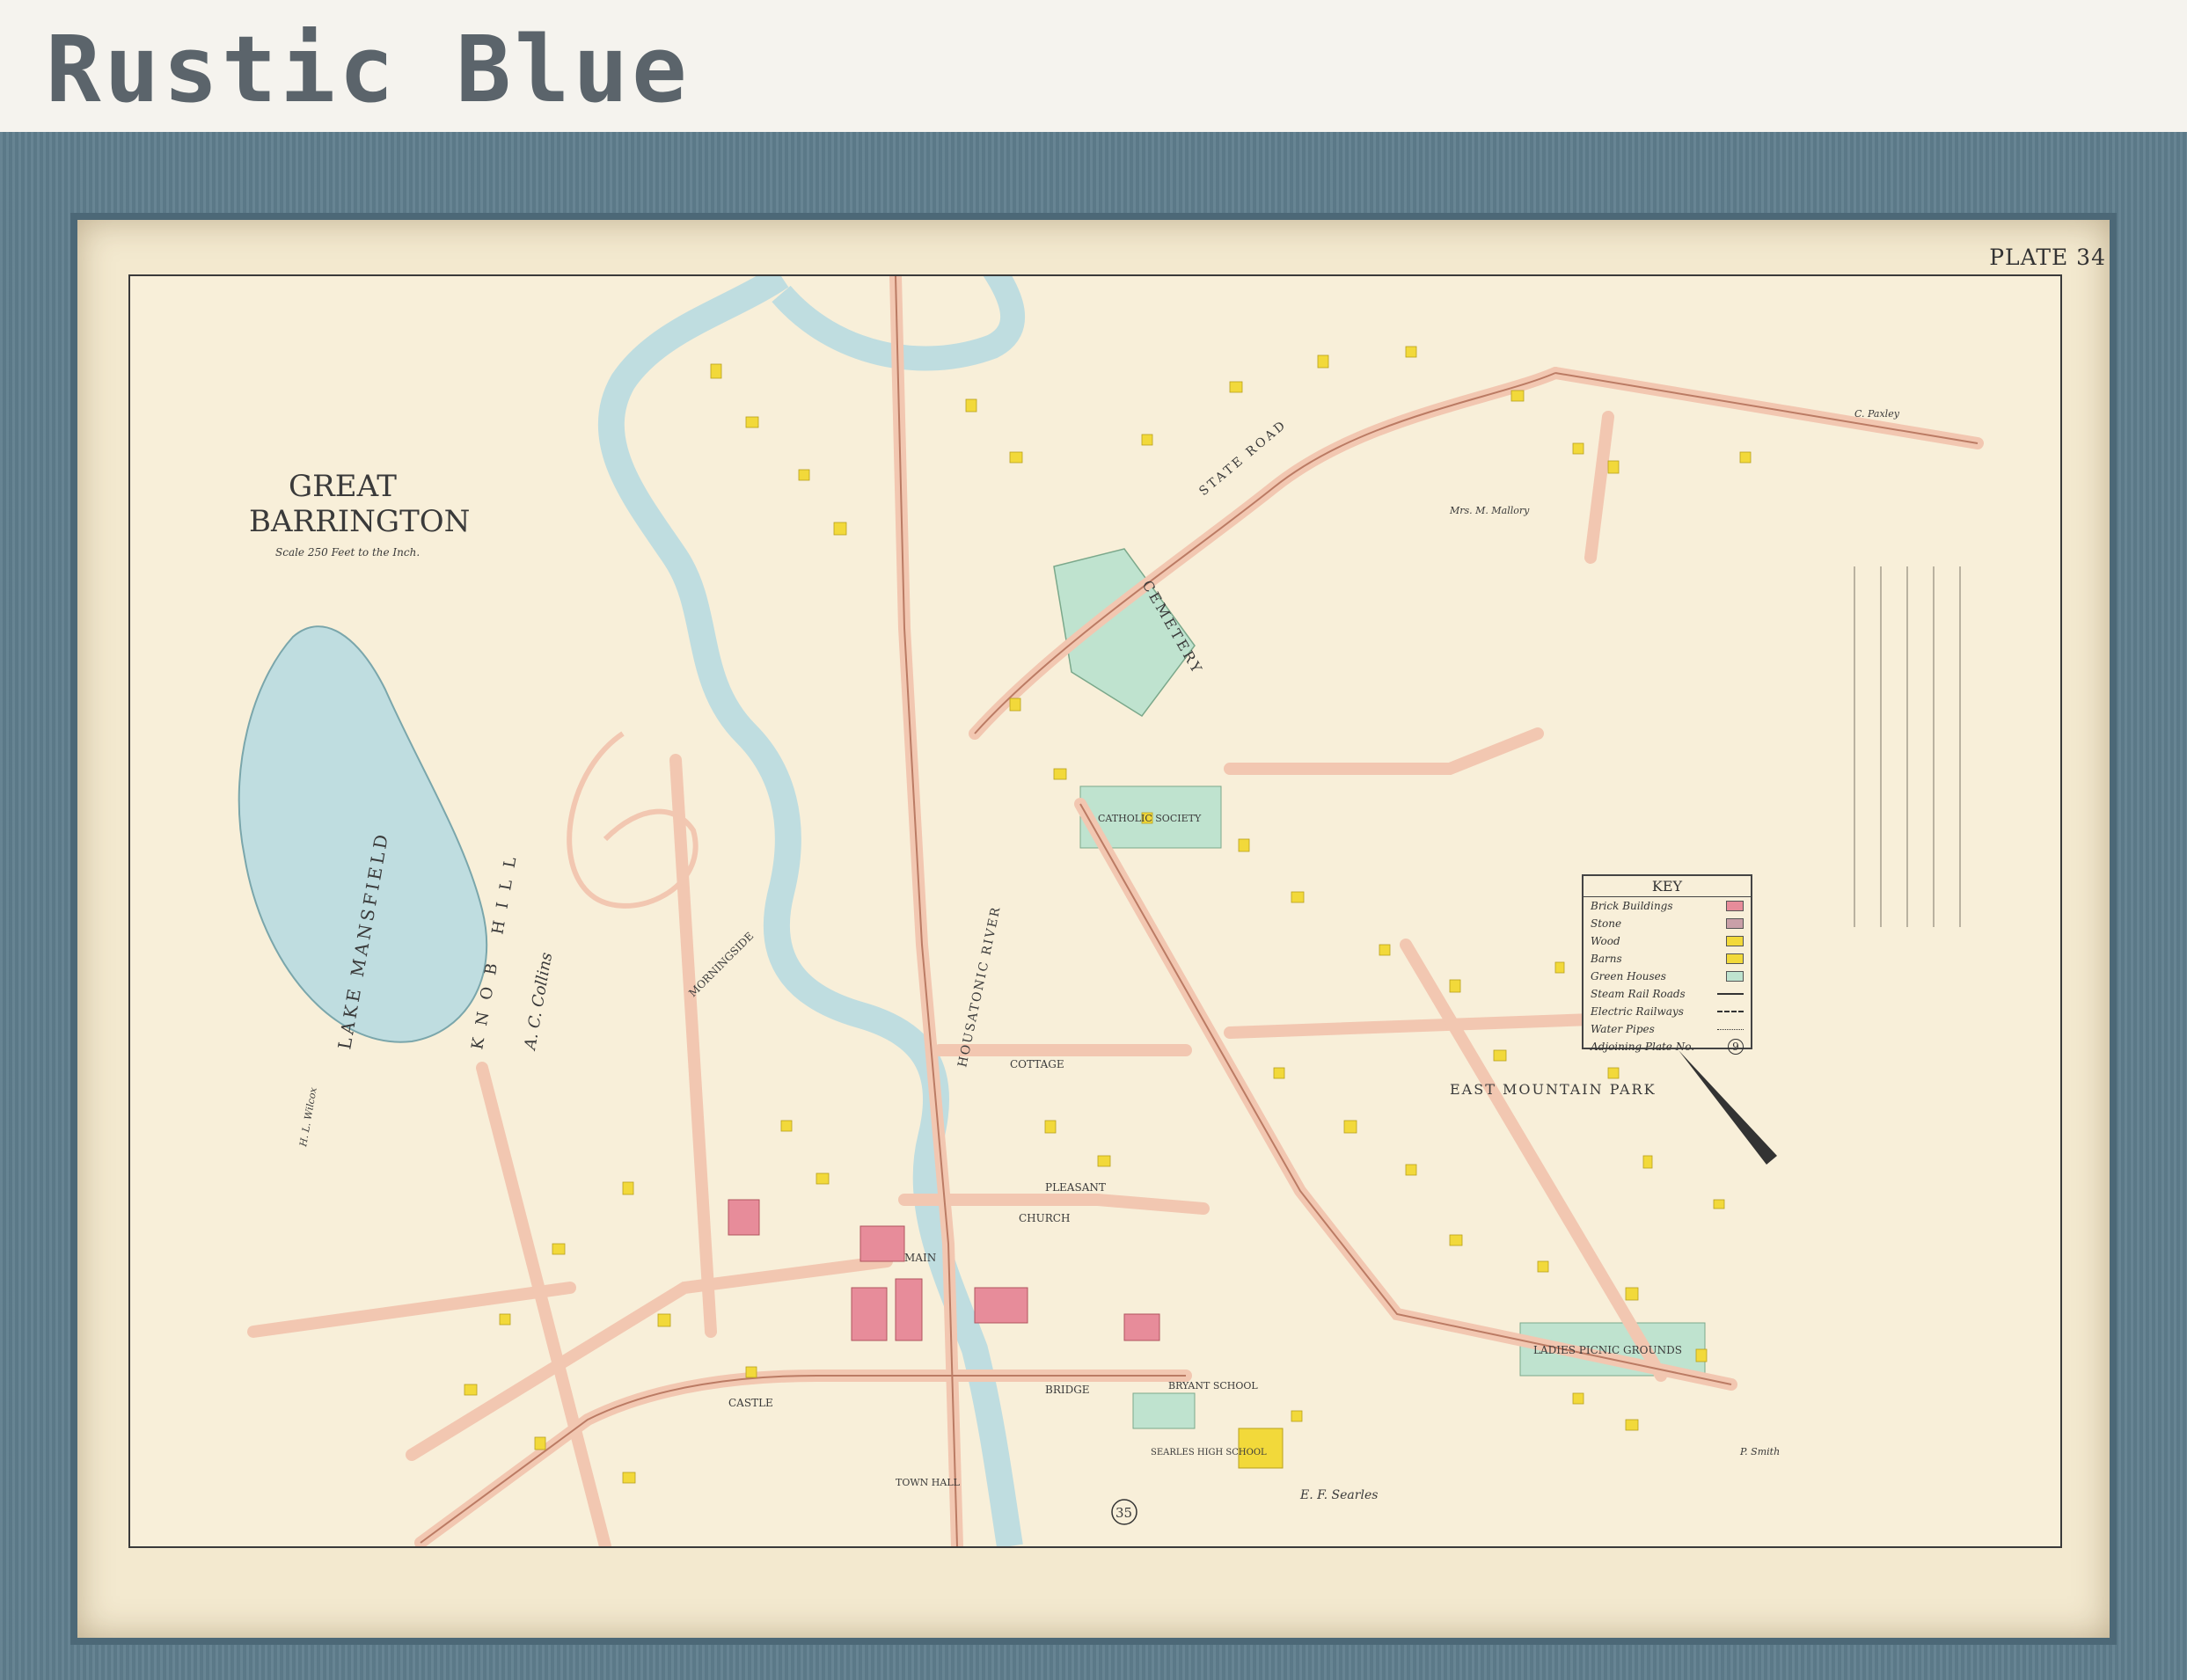  What do you see at coordinates (1760, 1451) in the screenshot?
I see `smith-label: P. Smith` at bounding box center [1760, 1451].